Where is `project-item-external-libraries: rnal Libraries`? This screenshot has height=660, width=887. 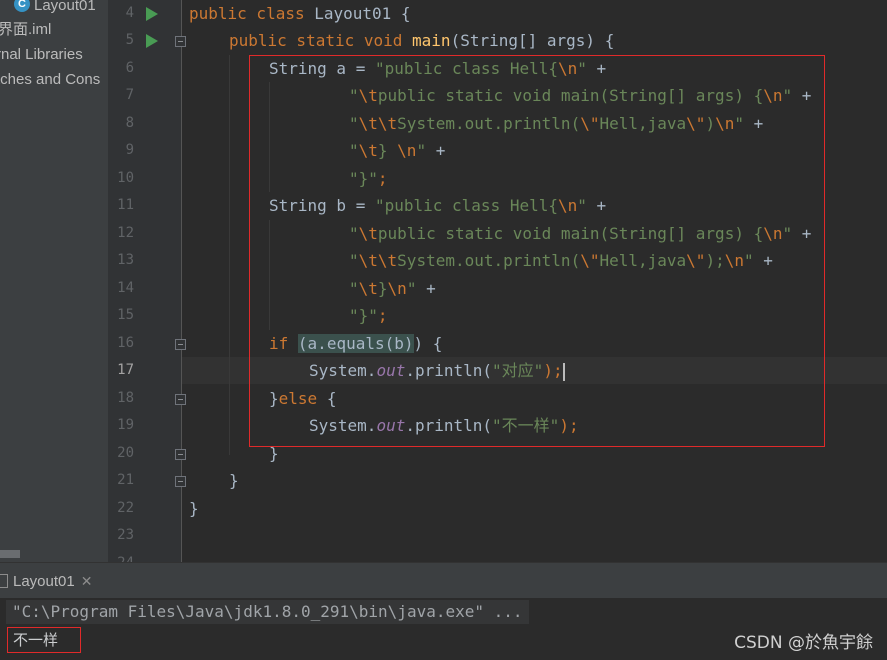
project-item-external-libraries: rnal Libraries is located at coordinates (41, 54).